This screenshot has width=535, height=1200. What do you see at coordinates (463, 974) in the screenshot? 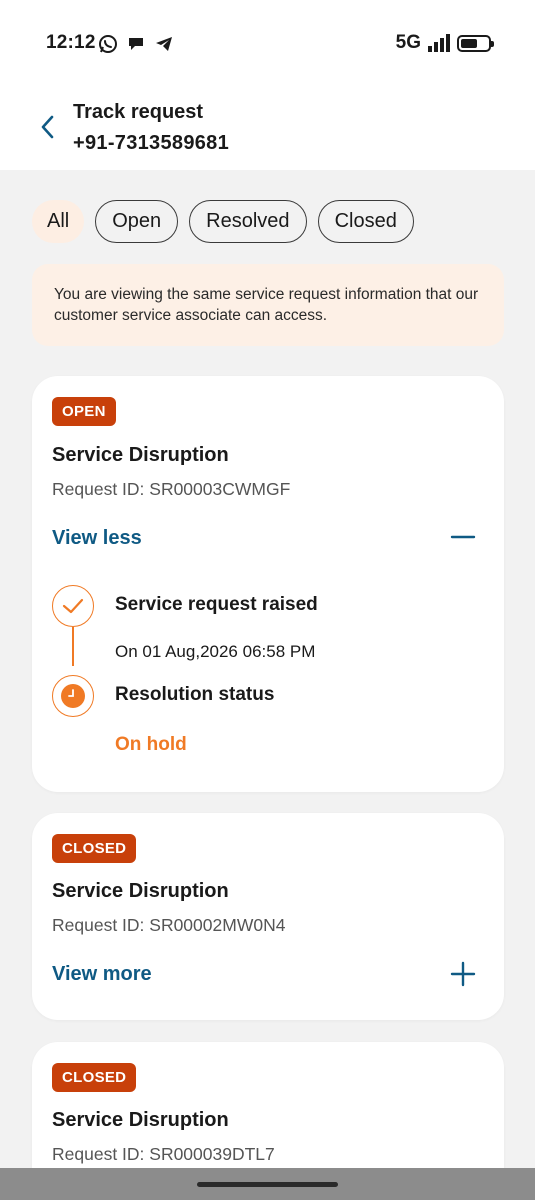
I see `plus-icon` at bounding box center [463, 974].